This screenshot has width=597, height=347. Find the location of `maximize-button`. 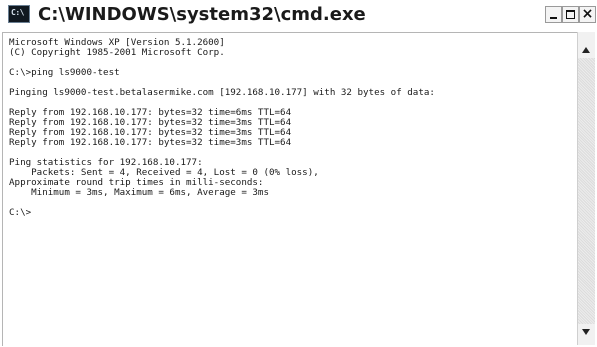

maximize-button is located at coordinates (570, 14).